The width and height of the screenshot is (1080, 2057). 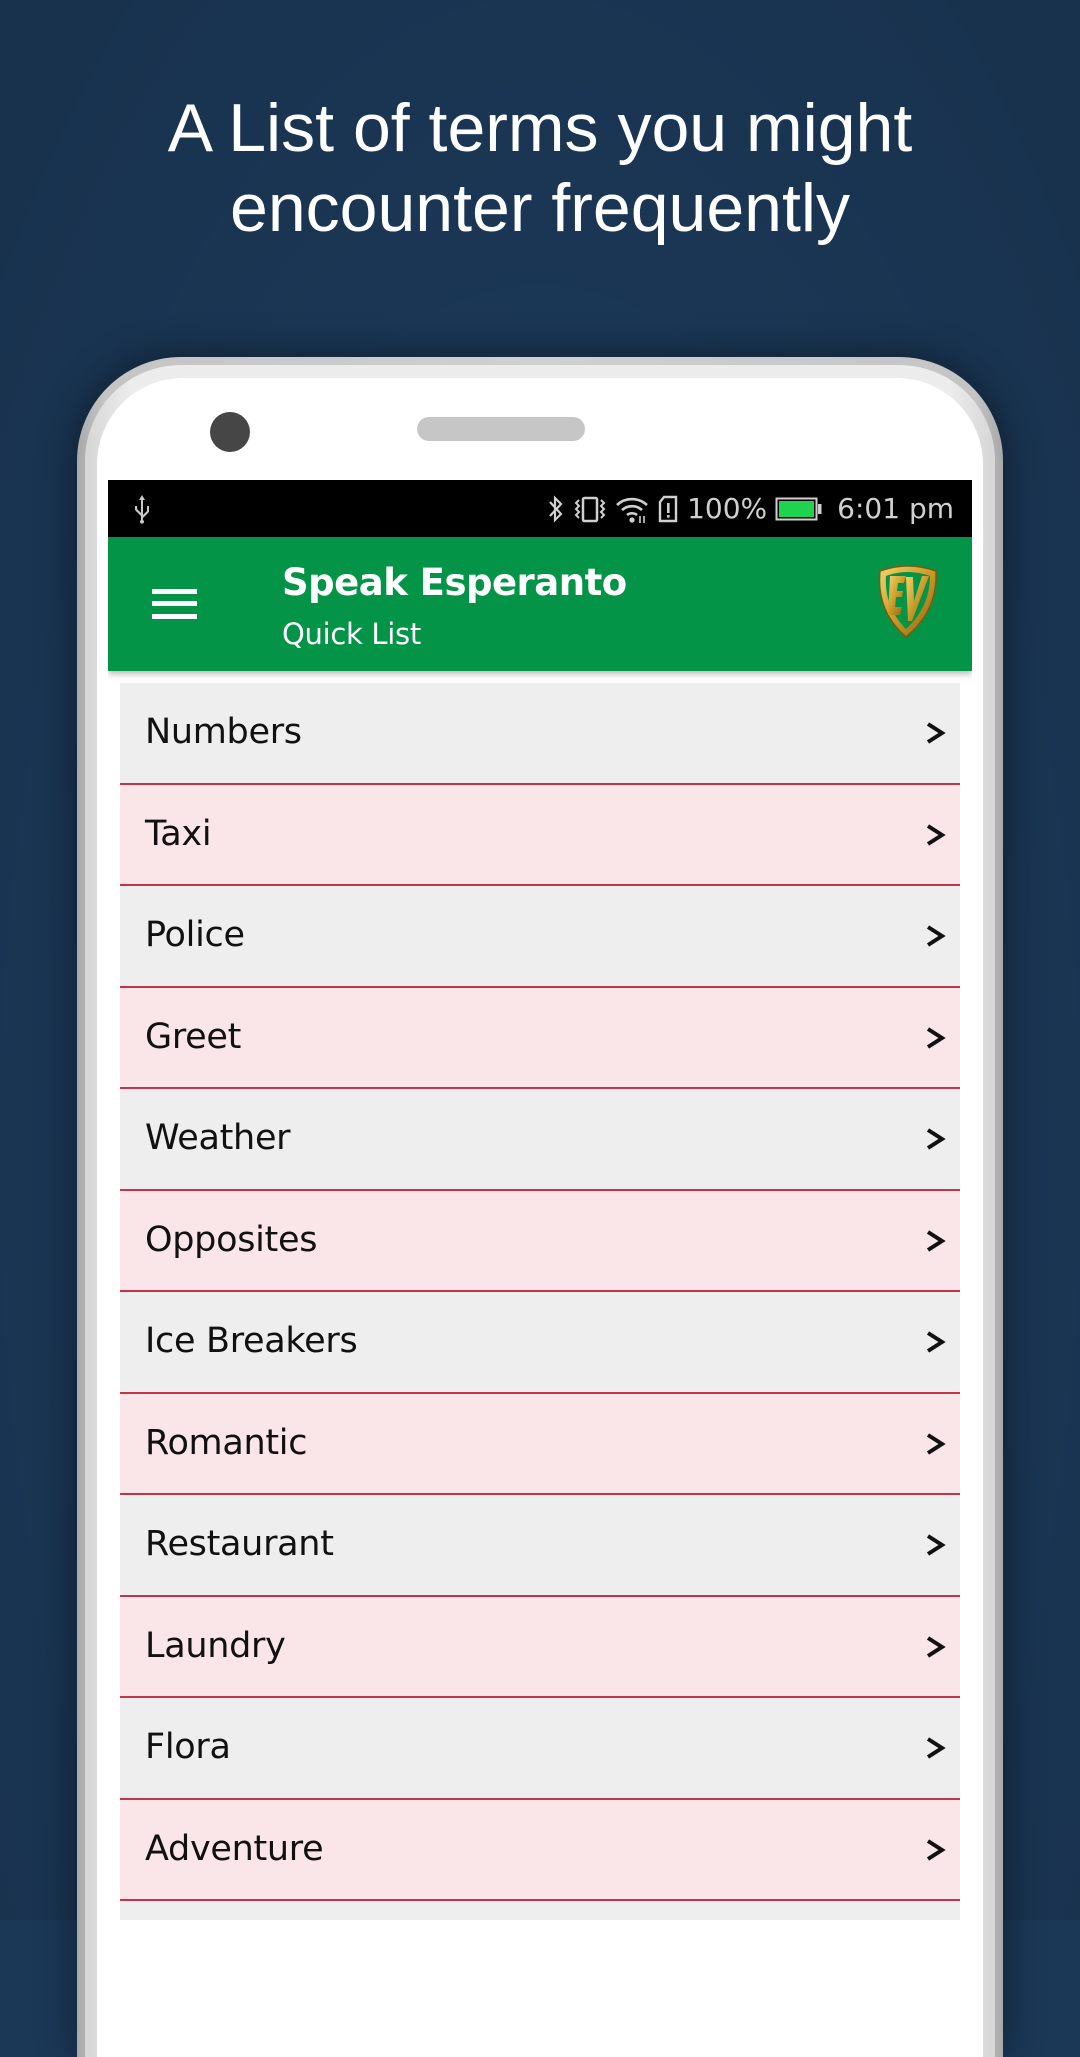 What do you see at coordinates (540, 1241) in the screenshot?
I see `list-item: Opposites` at bounding box center [540, 1241].